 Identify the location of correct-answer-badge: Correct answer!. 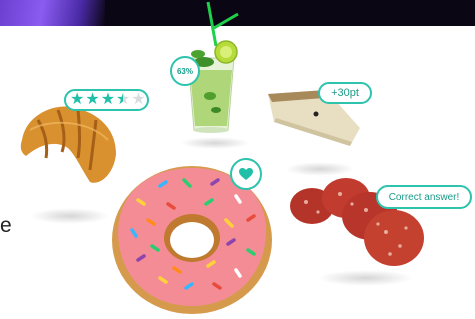
(424, 197).